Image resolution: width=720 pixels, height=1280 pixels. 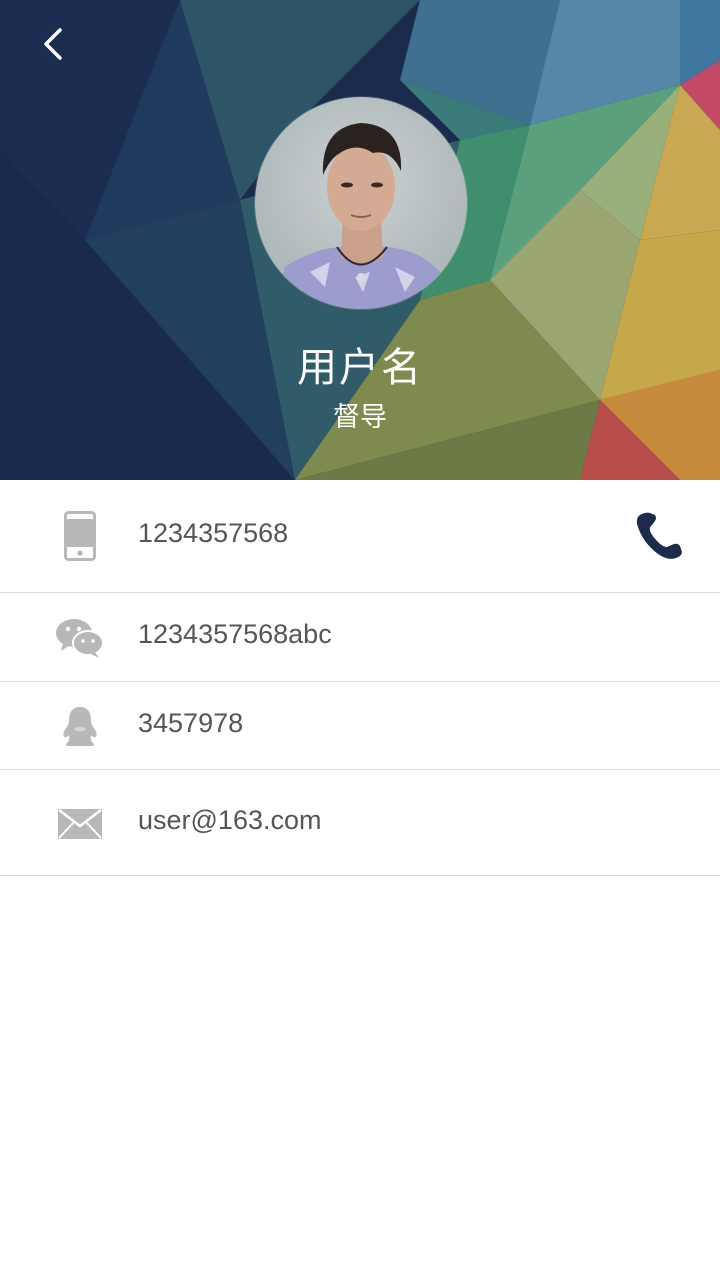 I want to click on qq-number: 3457978, so click(x=191, y=723).